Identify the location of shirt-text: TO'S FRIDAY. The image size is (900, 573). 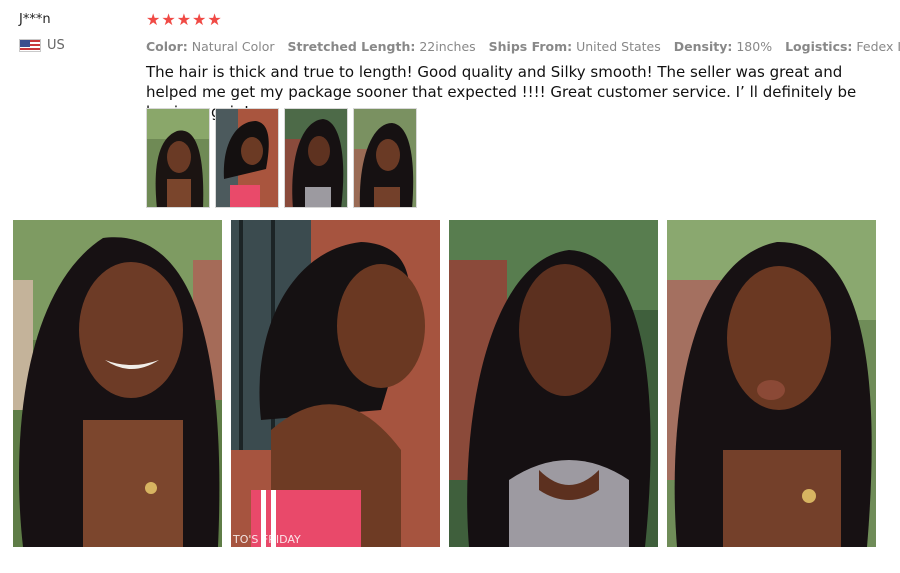
(266, 539).